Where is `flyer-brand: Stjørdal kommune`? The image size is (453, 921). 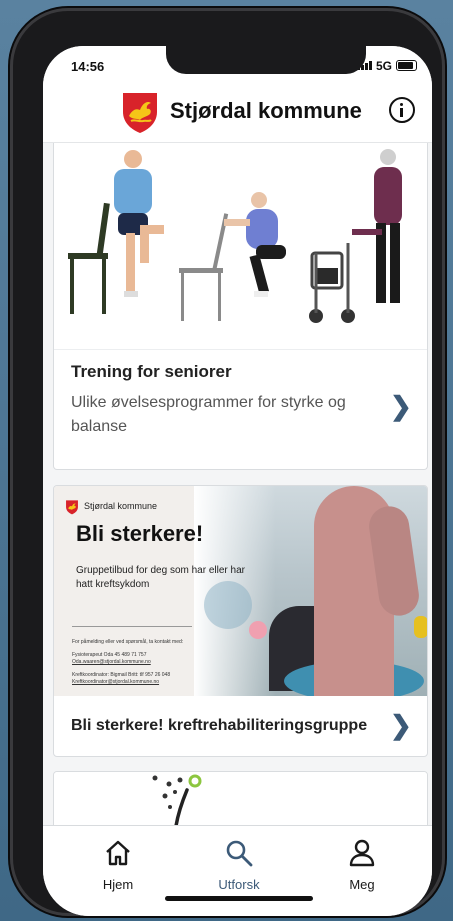
flyer-brand: Stjørdal kommune is located at coordinates (121, 506).